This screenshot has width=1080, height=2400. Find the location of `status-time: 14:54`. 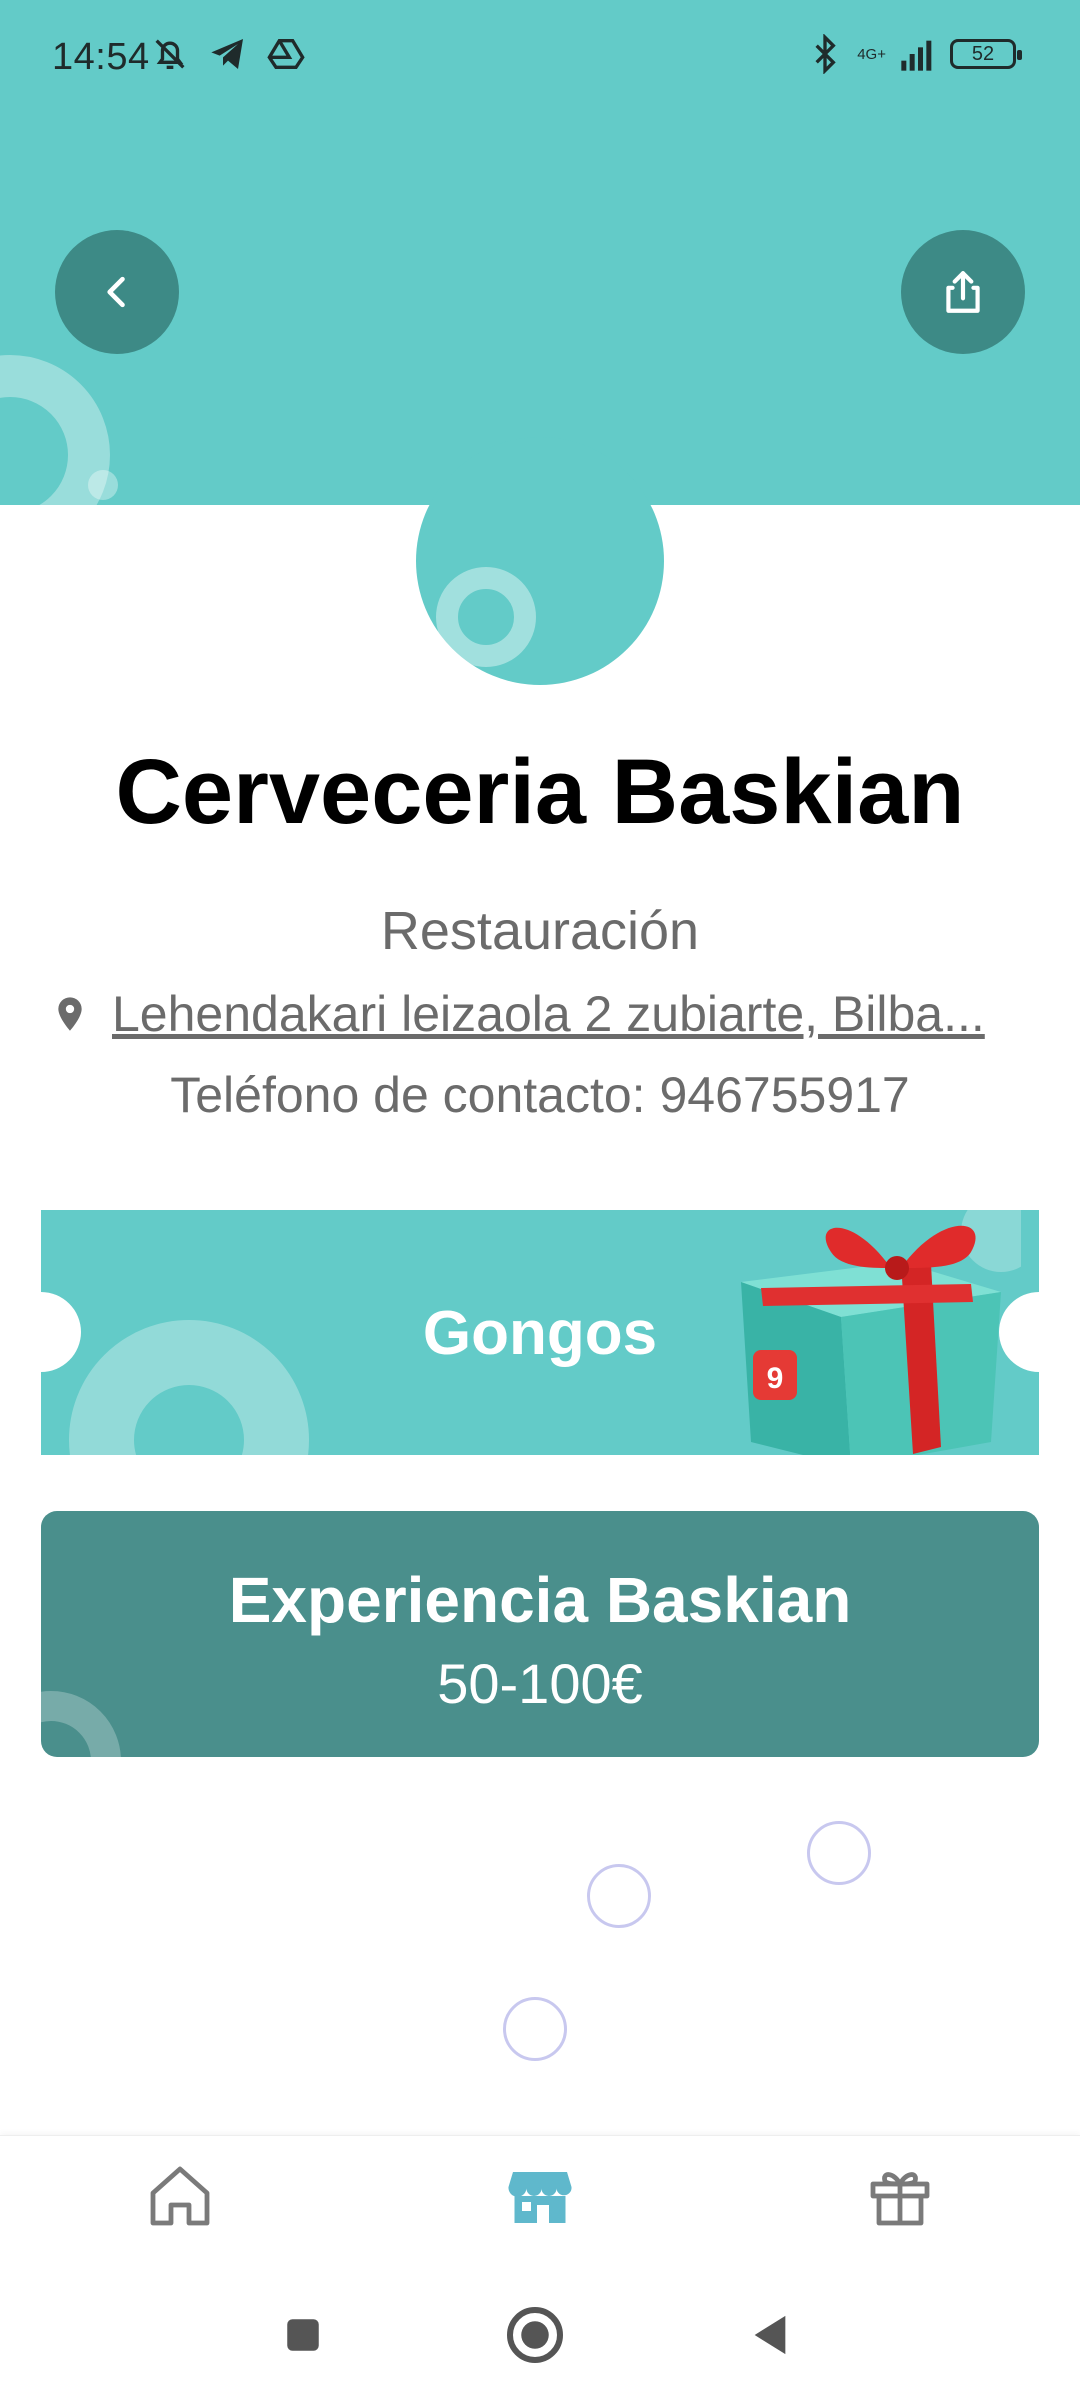

status-time: 14:54 is located at coordinates (101, 57).